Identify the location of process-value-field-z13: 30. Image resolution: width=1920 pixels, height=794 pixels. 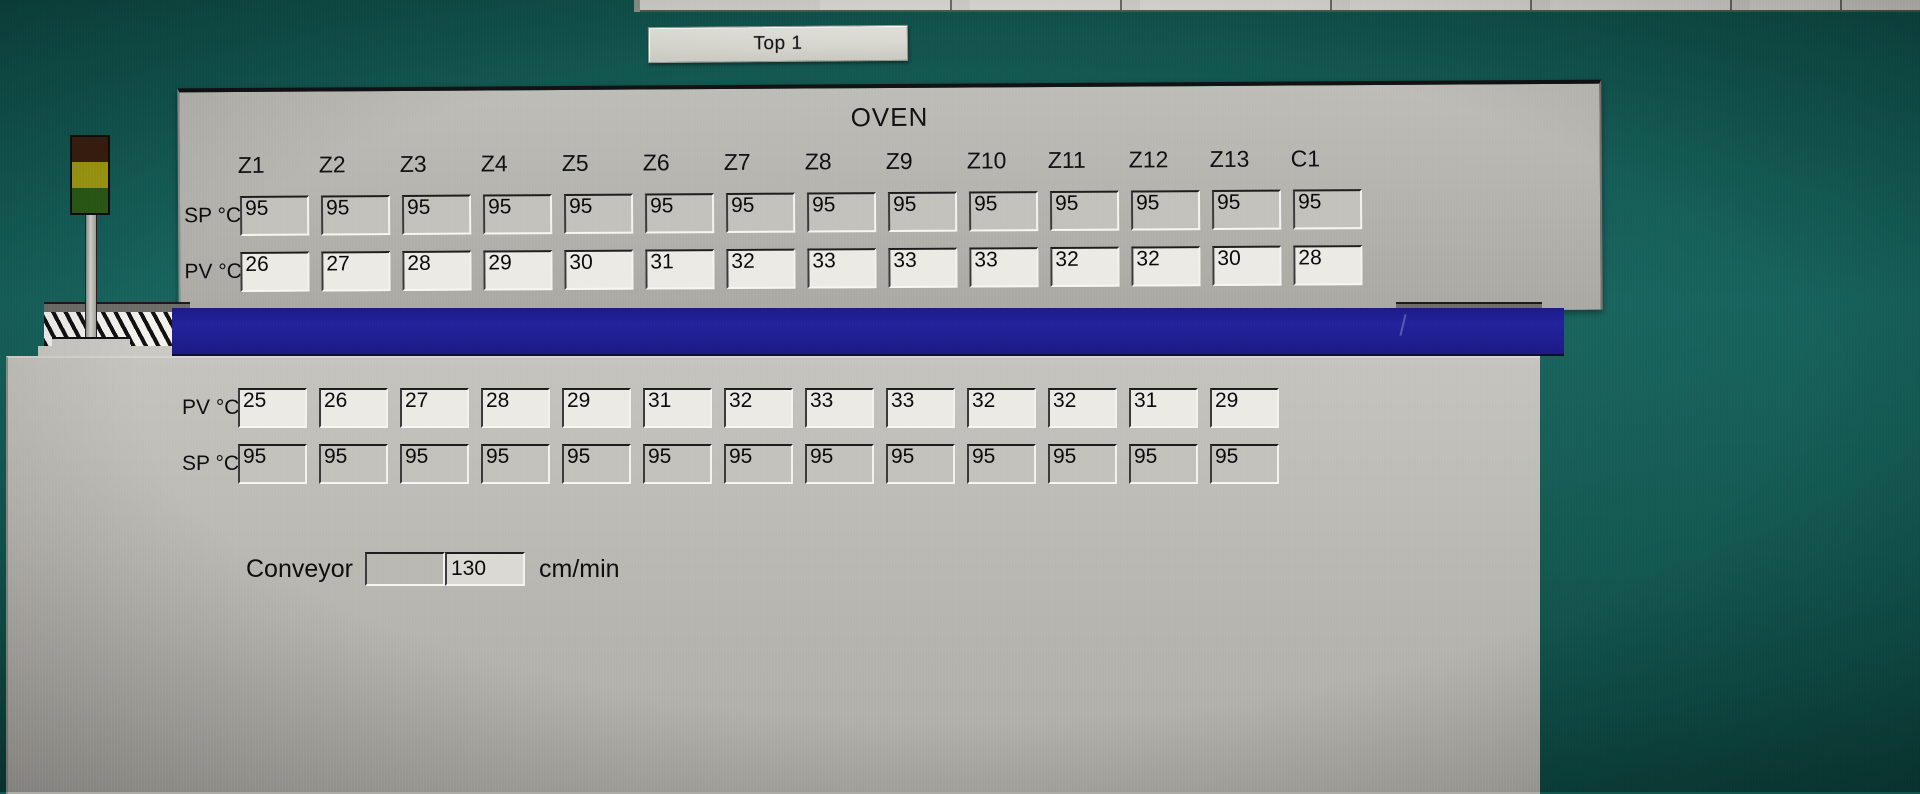
(1247, 266).